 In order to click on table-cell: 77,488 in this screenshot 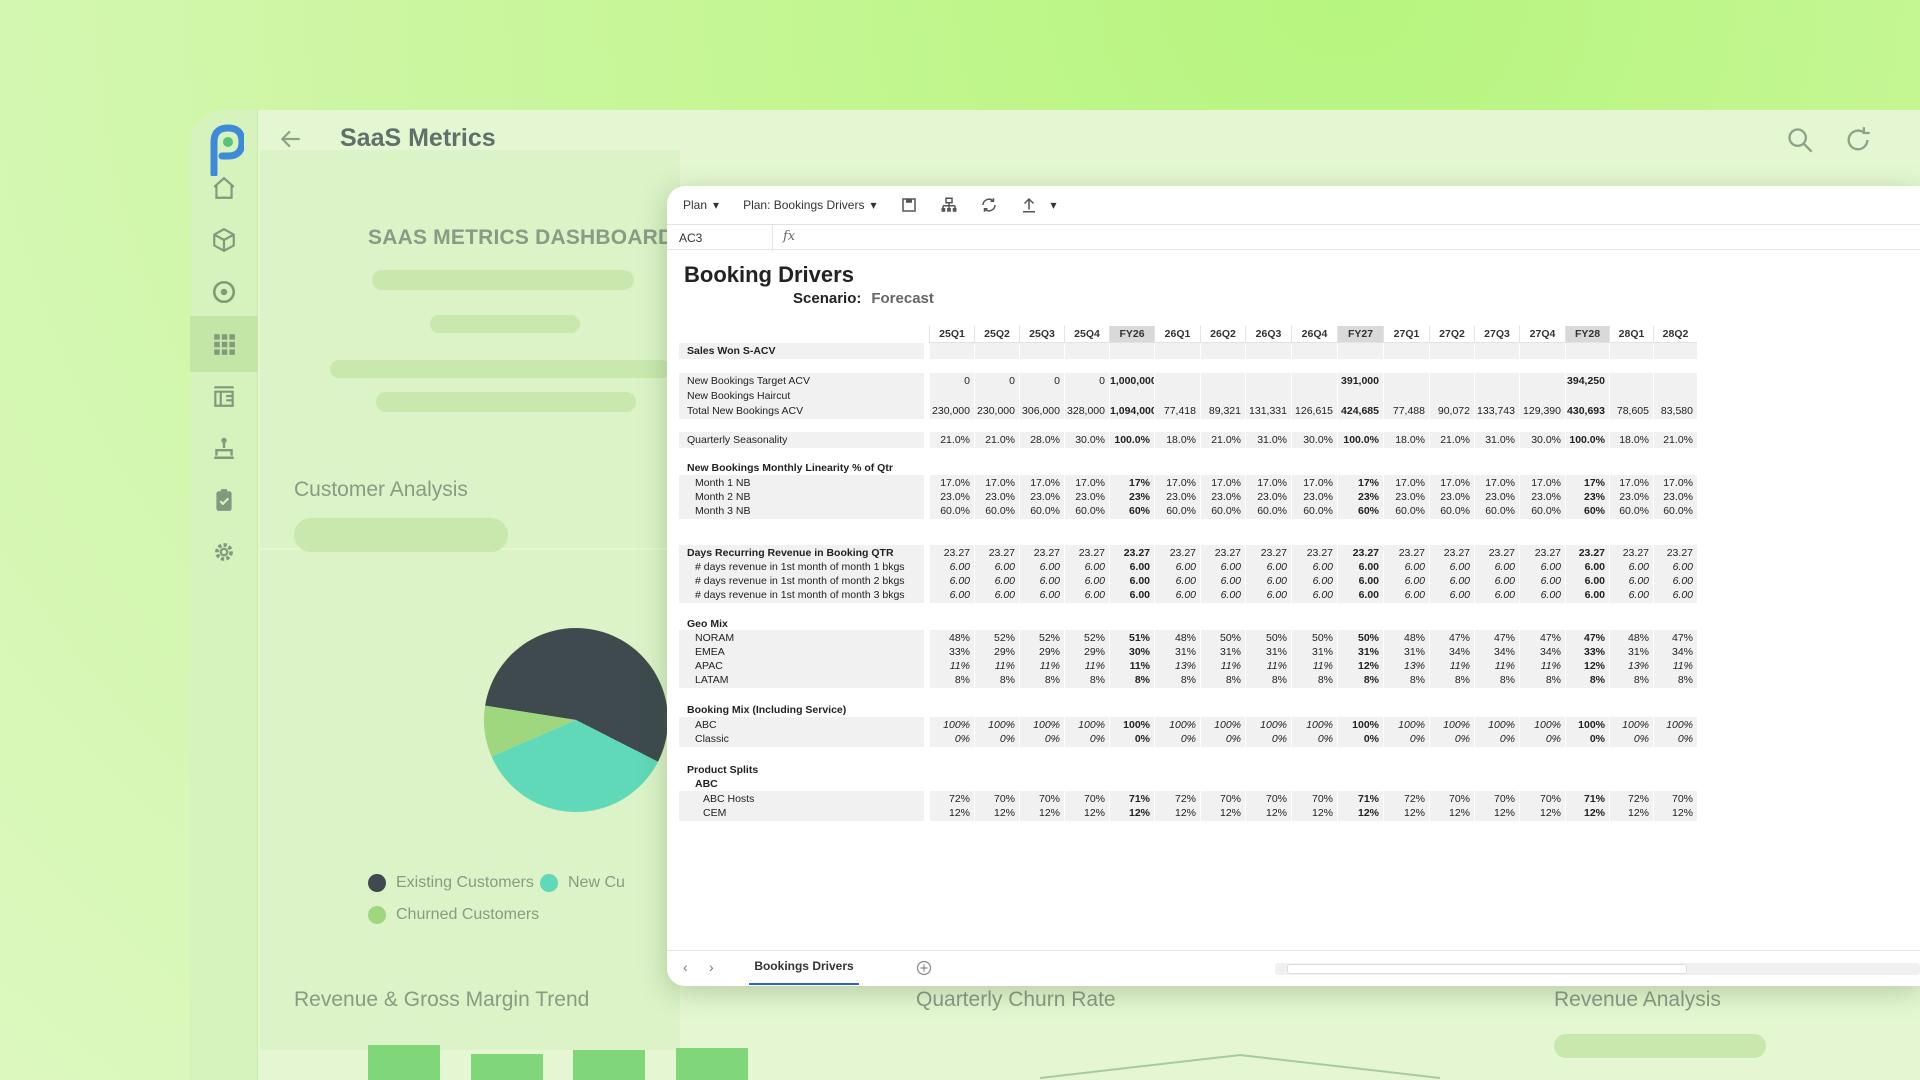, I will do `click(1406, 411)`.